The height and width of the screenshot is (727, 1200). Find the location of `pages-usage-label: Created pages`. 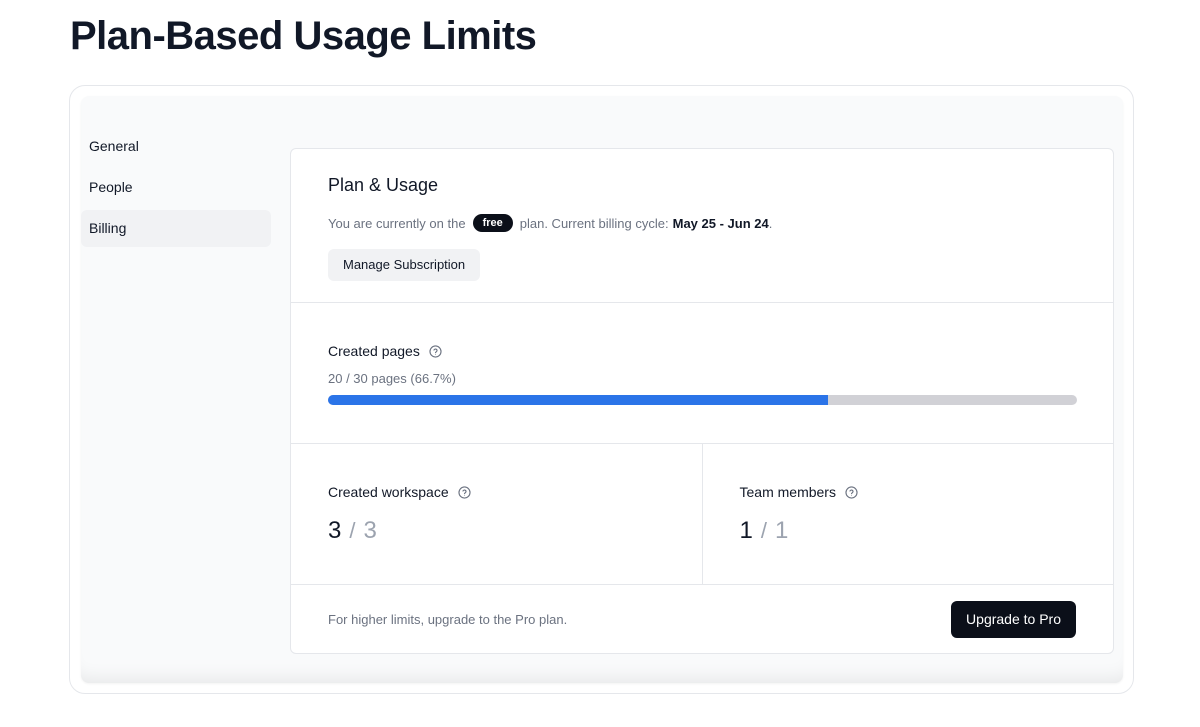

pages-usage-label: Created pages is located at coordinates (374, 351).